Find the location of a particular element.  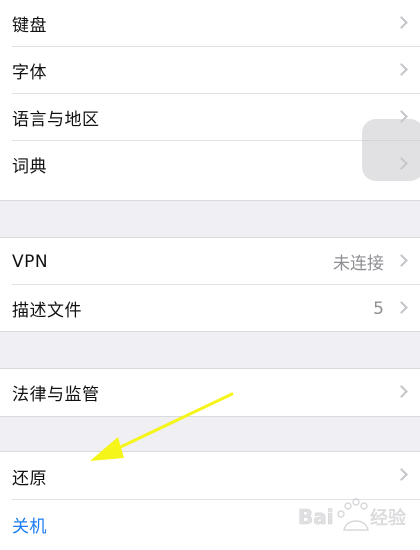

settings-row-language-region: 语言与地区 is located at coordinates (210, 117).